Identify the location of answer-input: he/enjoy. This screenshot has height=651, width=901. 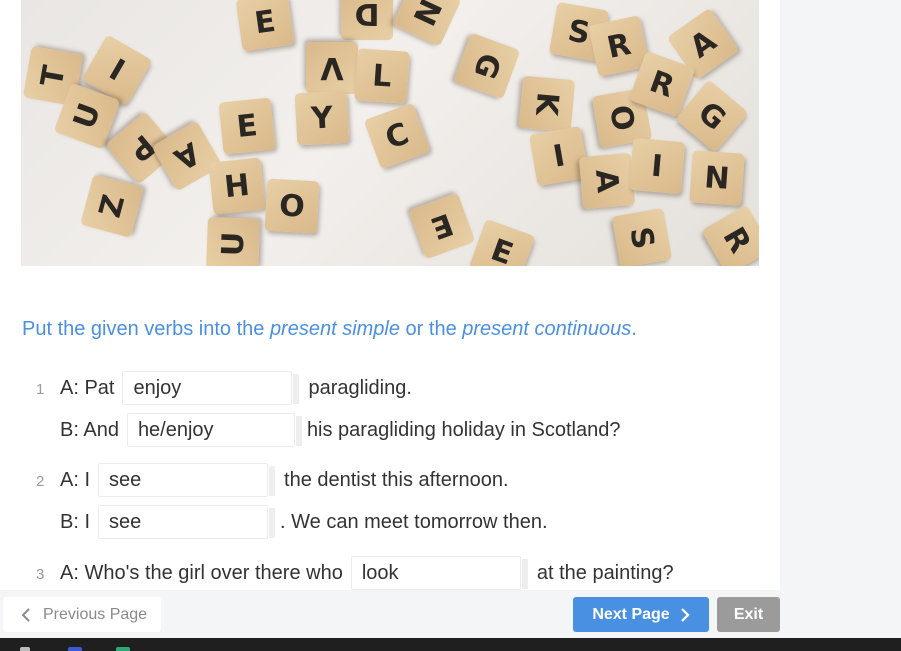
(214, 430).